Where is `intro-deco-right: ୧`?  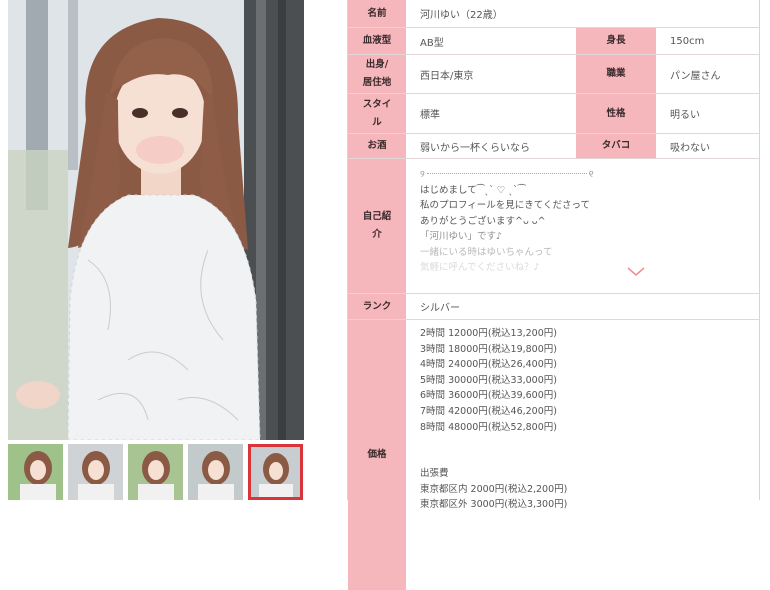 intro-deco-right: ୧ is located at coordinates (591, 174).